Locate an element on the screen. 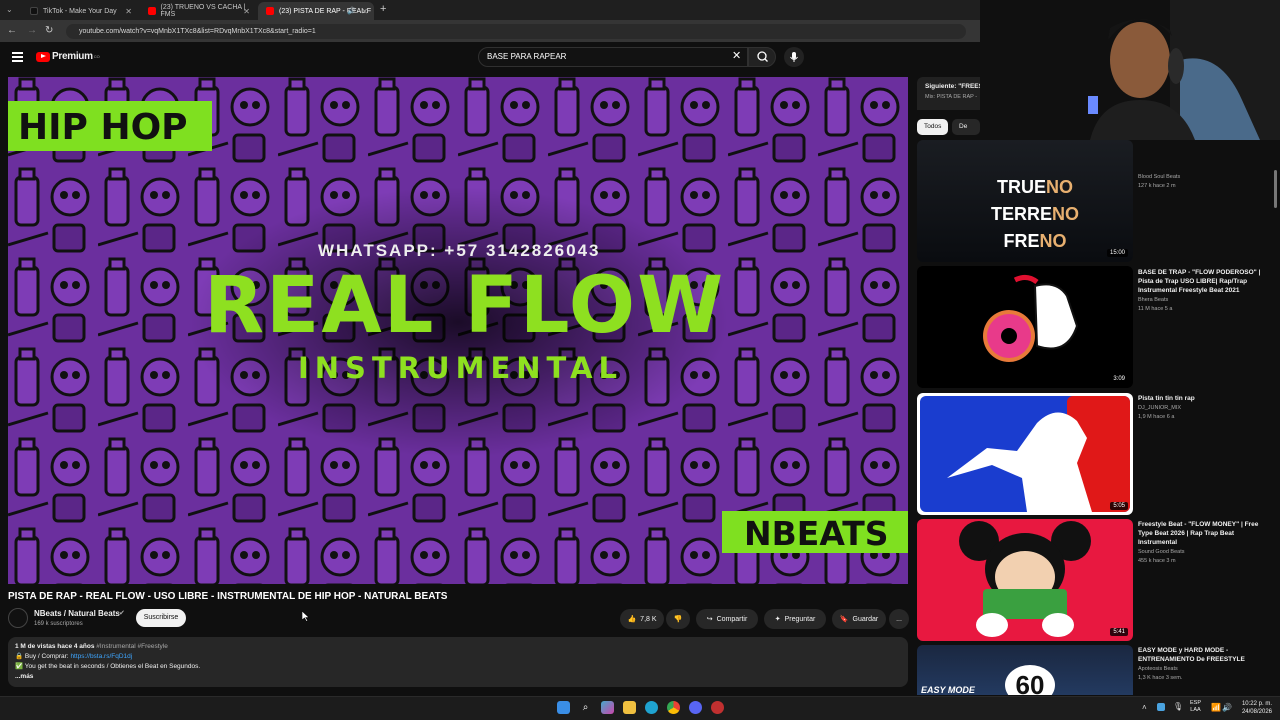  dislike-button: 👎 is located at coordinates (678, 619).